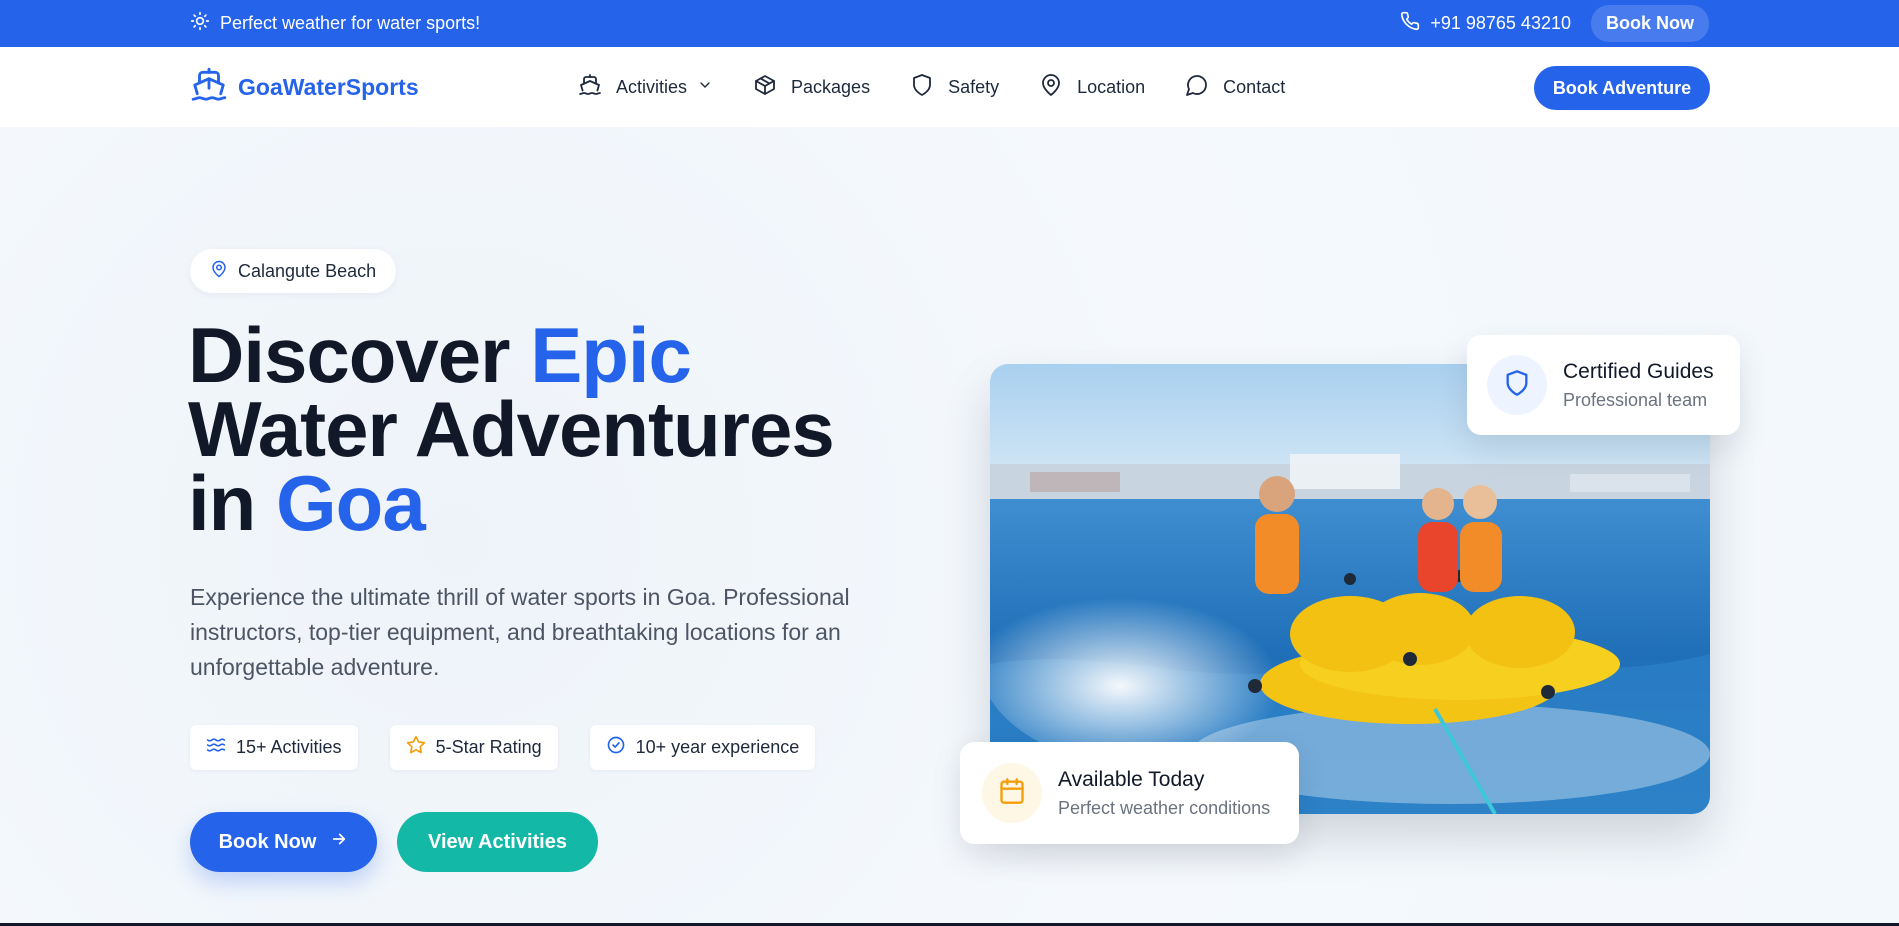 Image resolution: width=1899 pixels, height=926 pixels. I want to click on stat-activities: 15+ Activities, so click(274, 747).